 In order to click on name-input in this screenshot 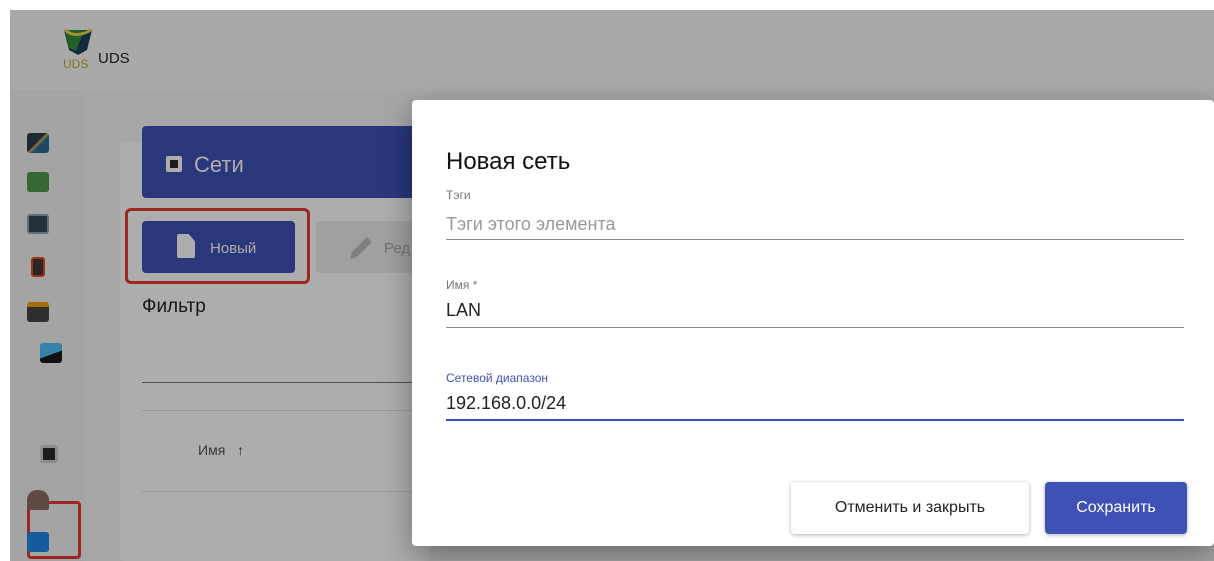, I will do `click(814, 310)`.